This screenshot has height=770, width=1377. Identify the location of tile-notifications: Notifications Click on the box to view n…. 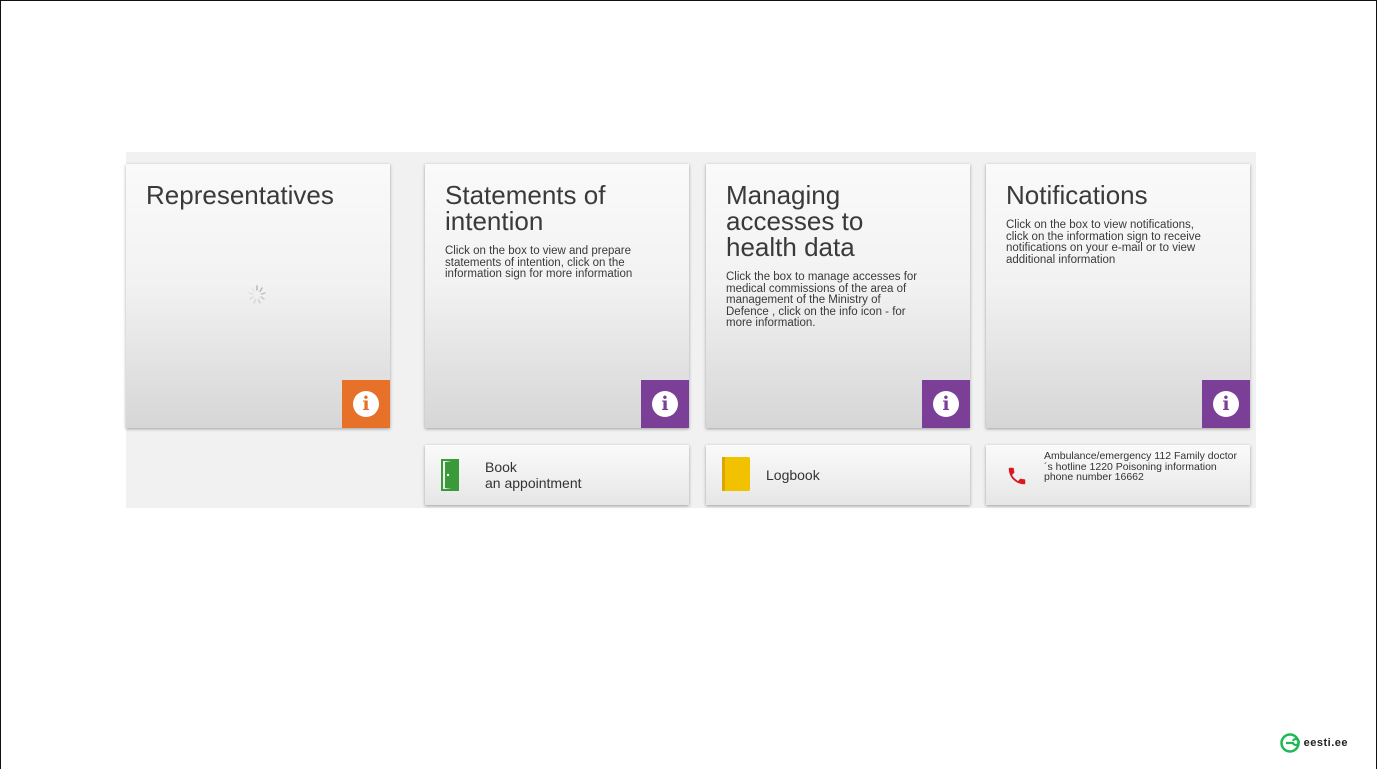
(1118, 296).